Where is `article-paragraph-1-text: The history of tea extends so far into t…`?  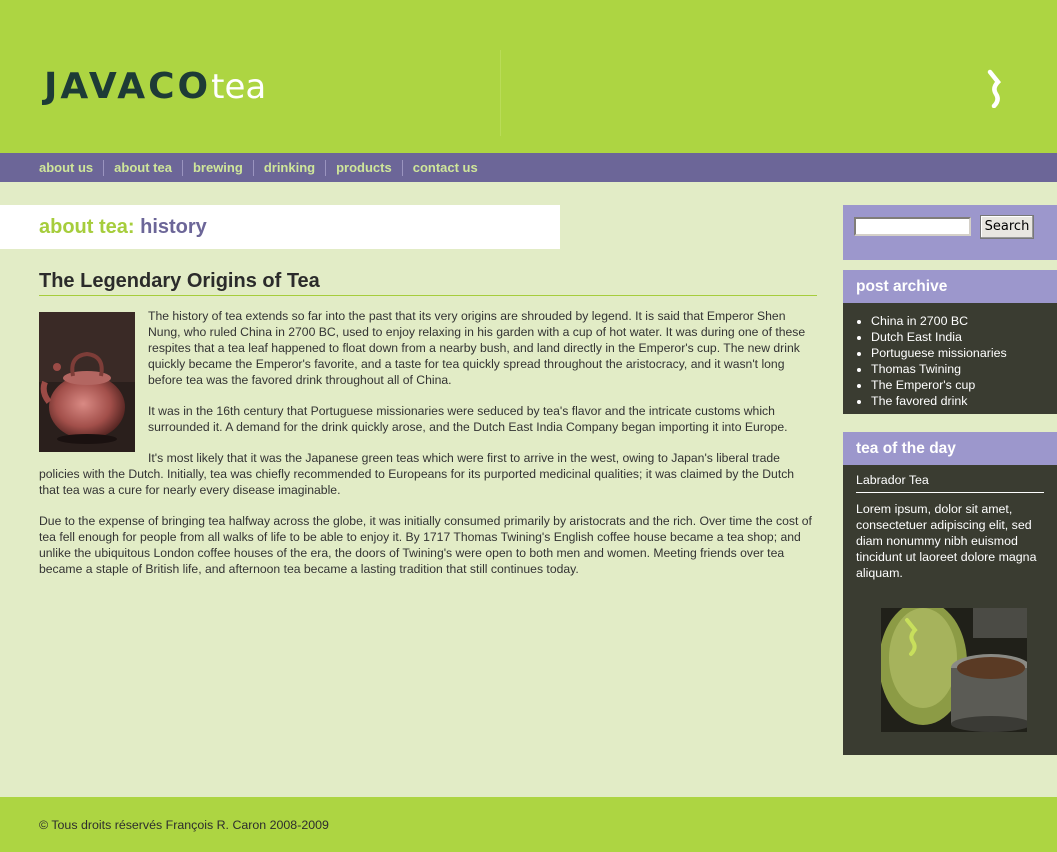
article-paragraph-1-text: The history of tea extends so far into t… is located at coordinates (477, 348).